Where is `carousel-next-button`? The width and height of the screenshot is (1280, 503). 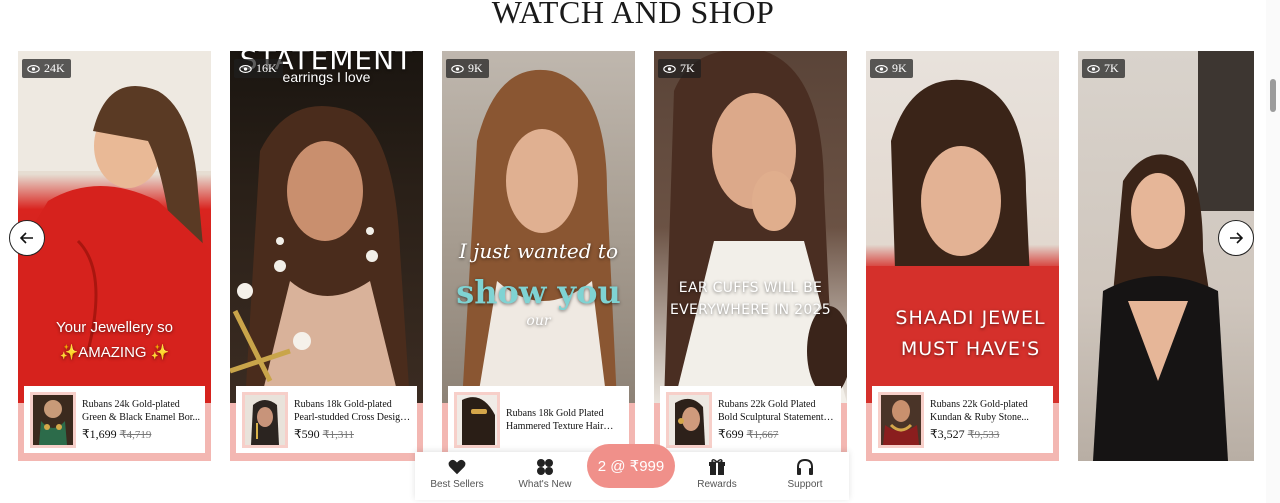
carousel-next-button is located at coordinates (1236, 238).